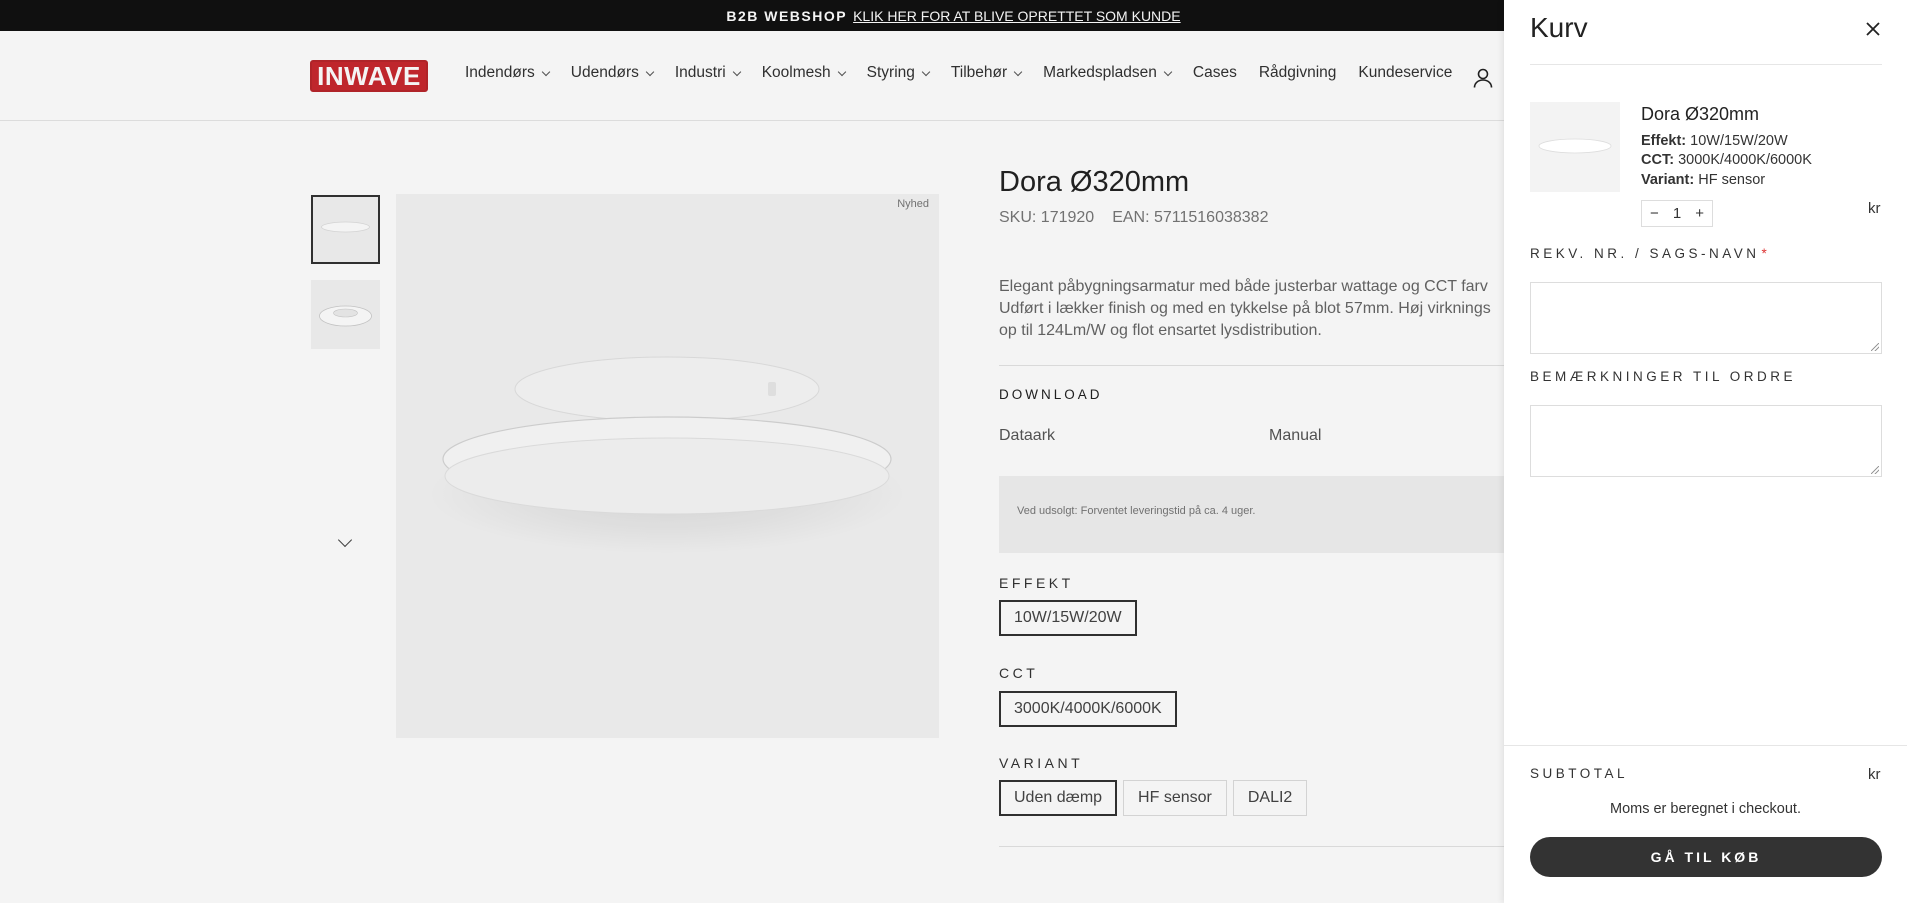 The height and width of the screenshot is (903, 1907). What do you see at coordinates (1874, 208) in the screenshot?
I see `cart-item-price: kr` at bounding box center [1874, 208].